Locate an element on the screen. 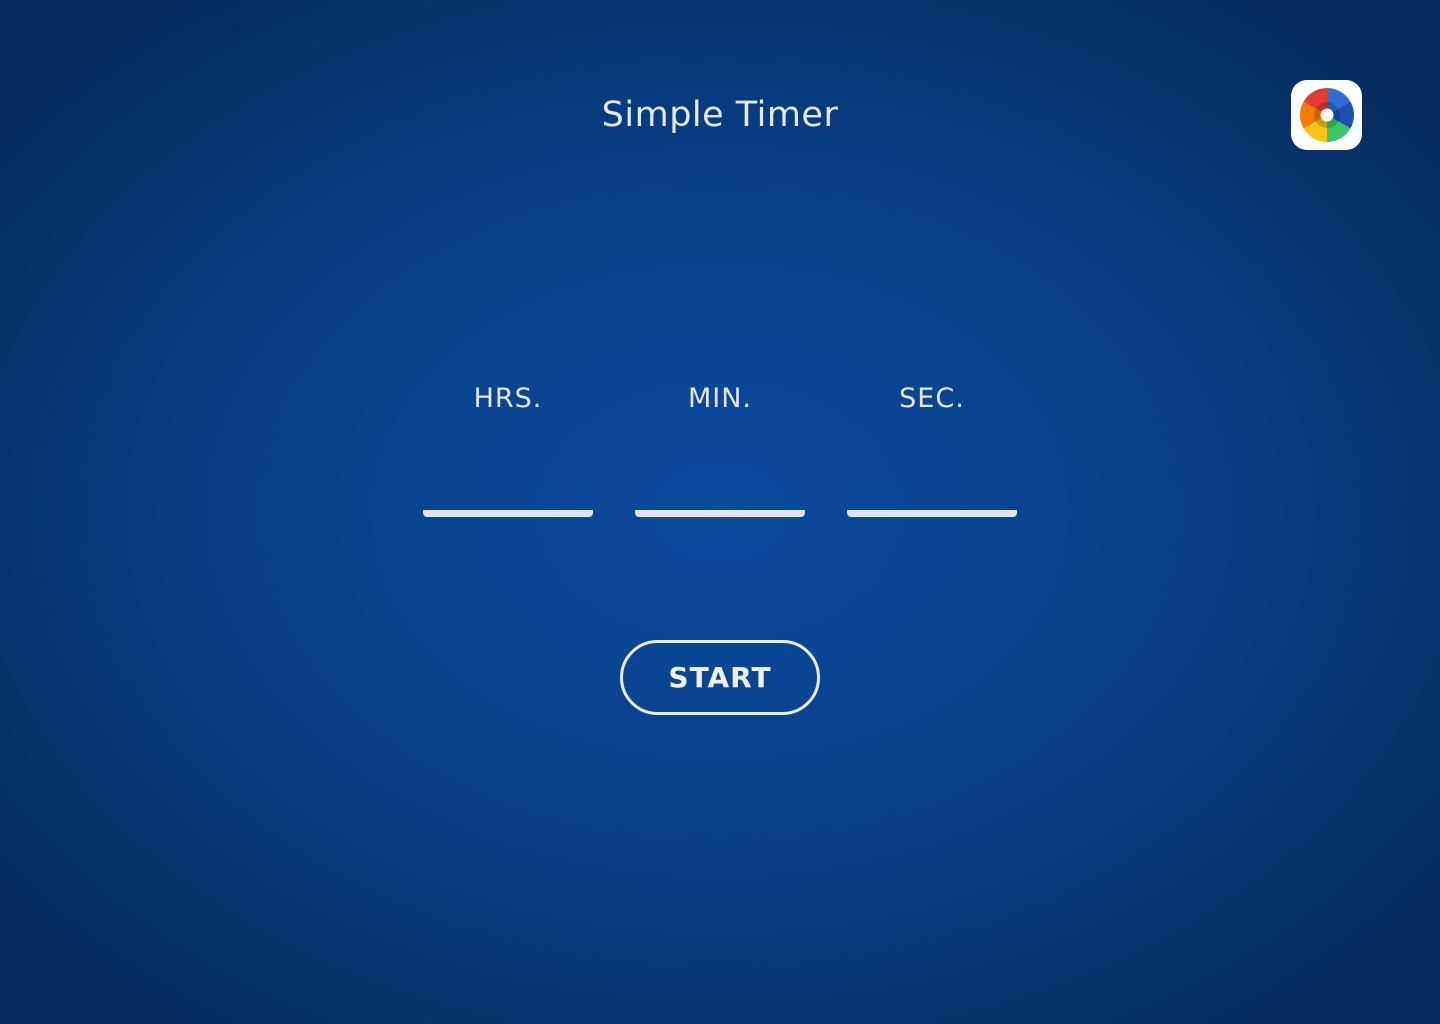 The height and width of the screenshot is (1024, 1440). color-wheel-icon is located at coordinates (1326, 115).